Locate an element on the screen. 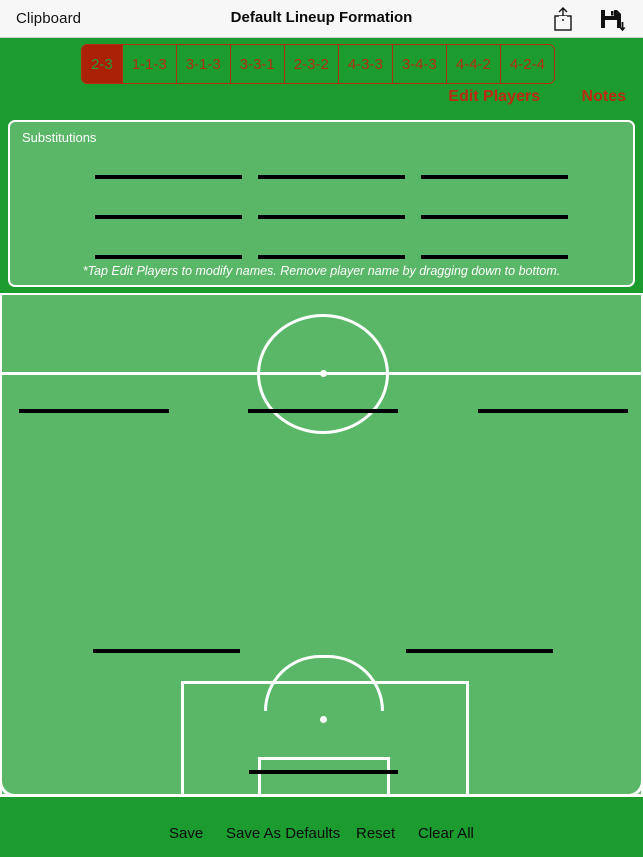 The width and height of the screenshot is (643, 857). goal-marking is located at coordinates (324, 796).